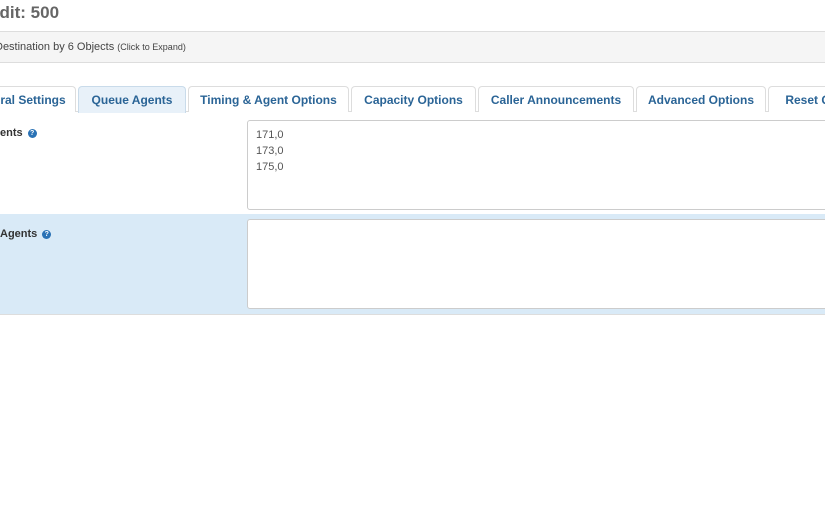 The image size is (825, 510). What do you see at coordinates (151, 47) in the screenshot?
I see `expand-hint: (Click to Expand)` at bounding box center [151, 47].